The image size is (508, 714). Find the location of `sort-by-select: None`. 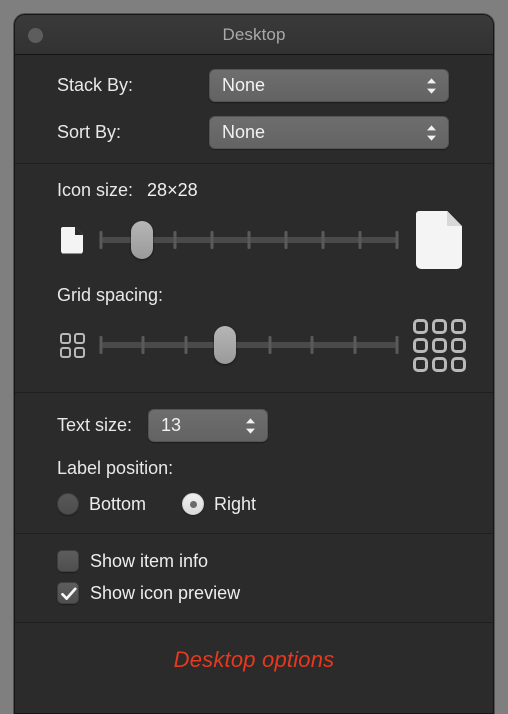

sort-by-select: None is located at coordinates (329, 132).